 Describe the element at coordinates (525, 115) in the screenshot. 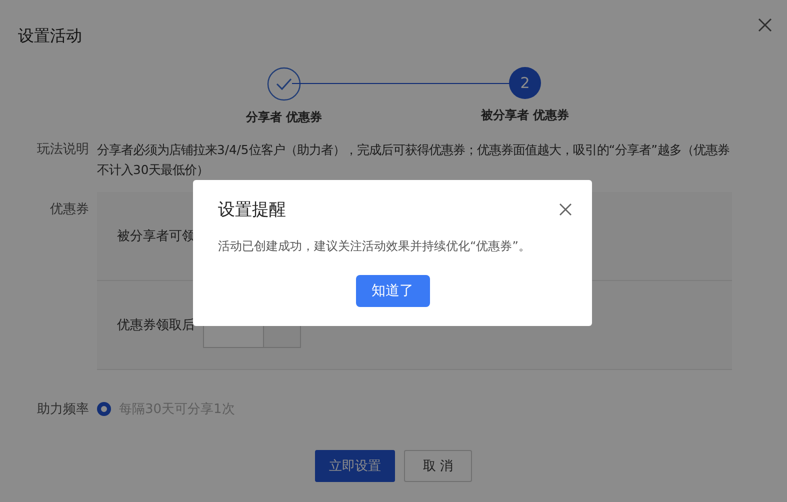

I see `step-label: 被分享者 优惠券` at that location.